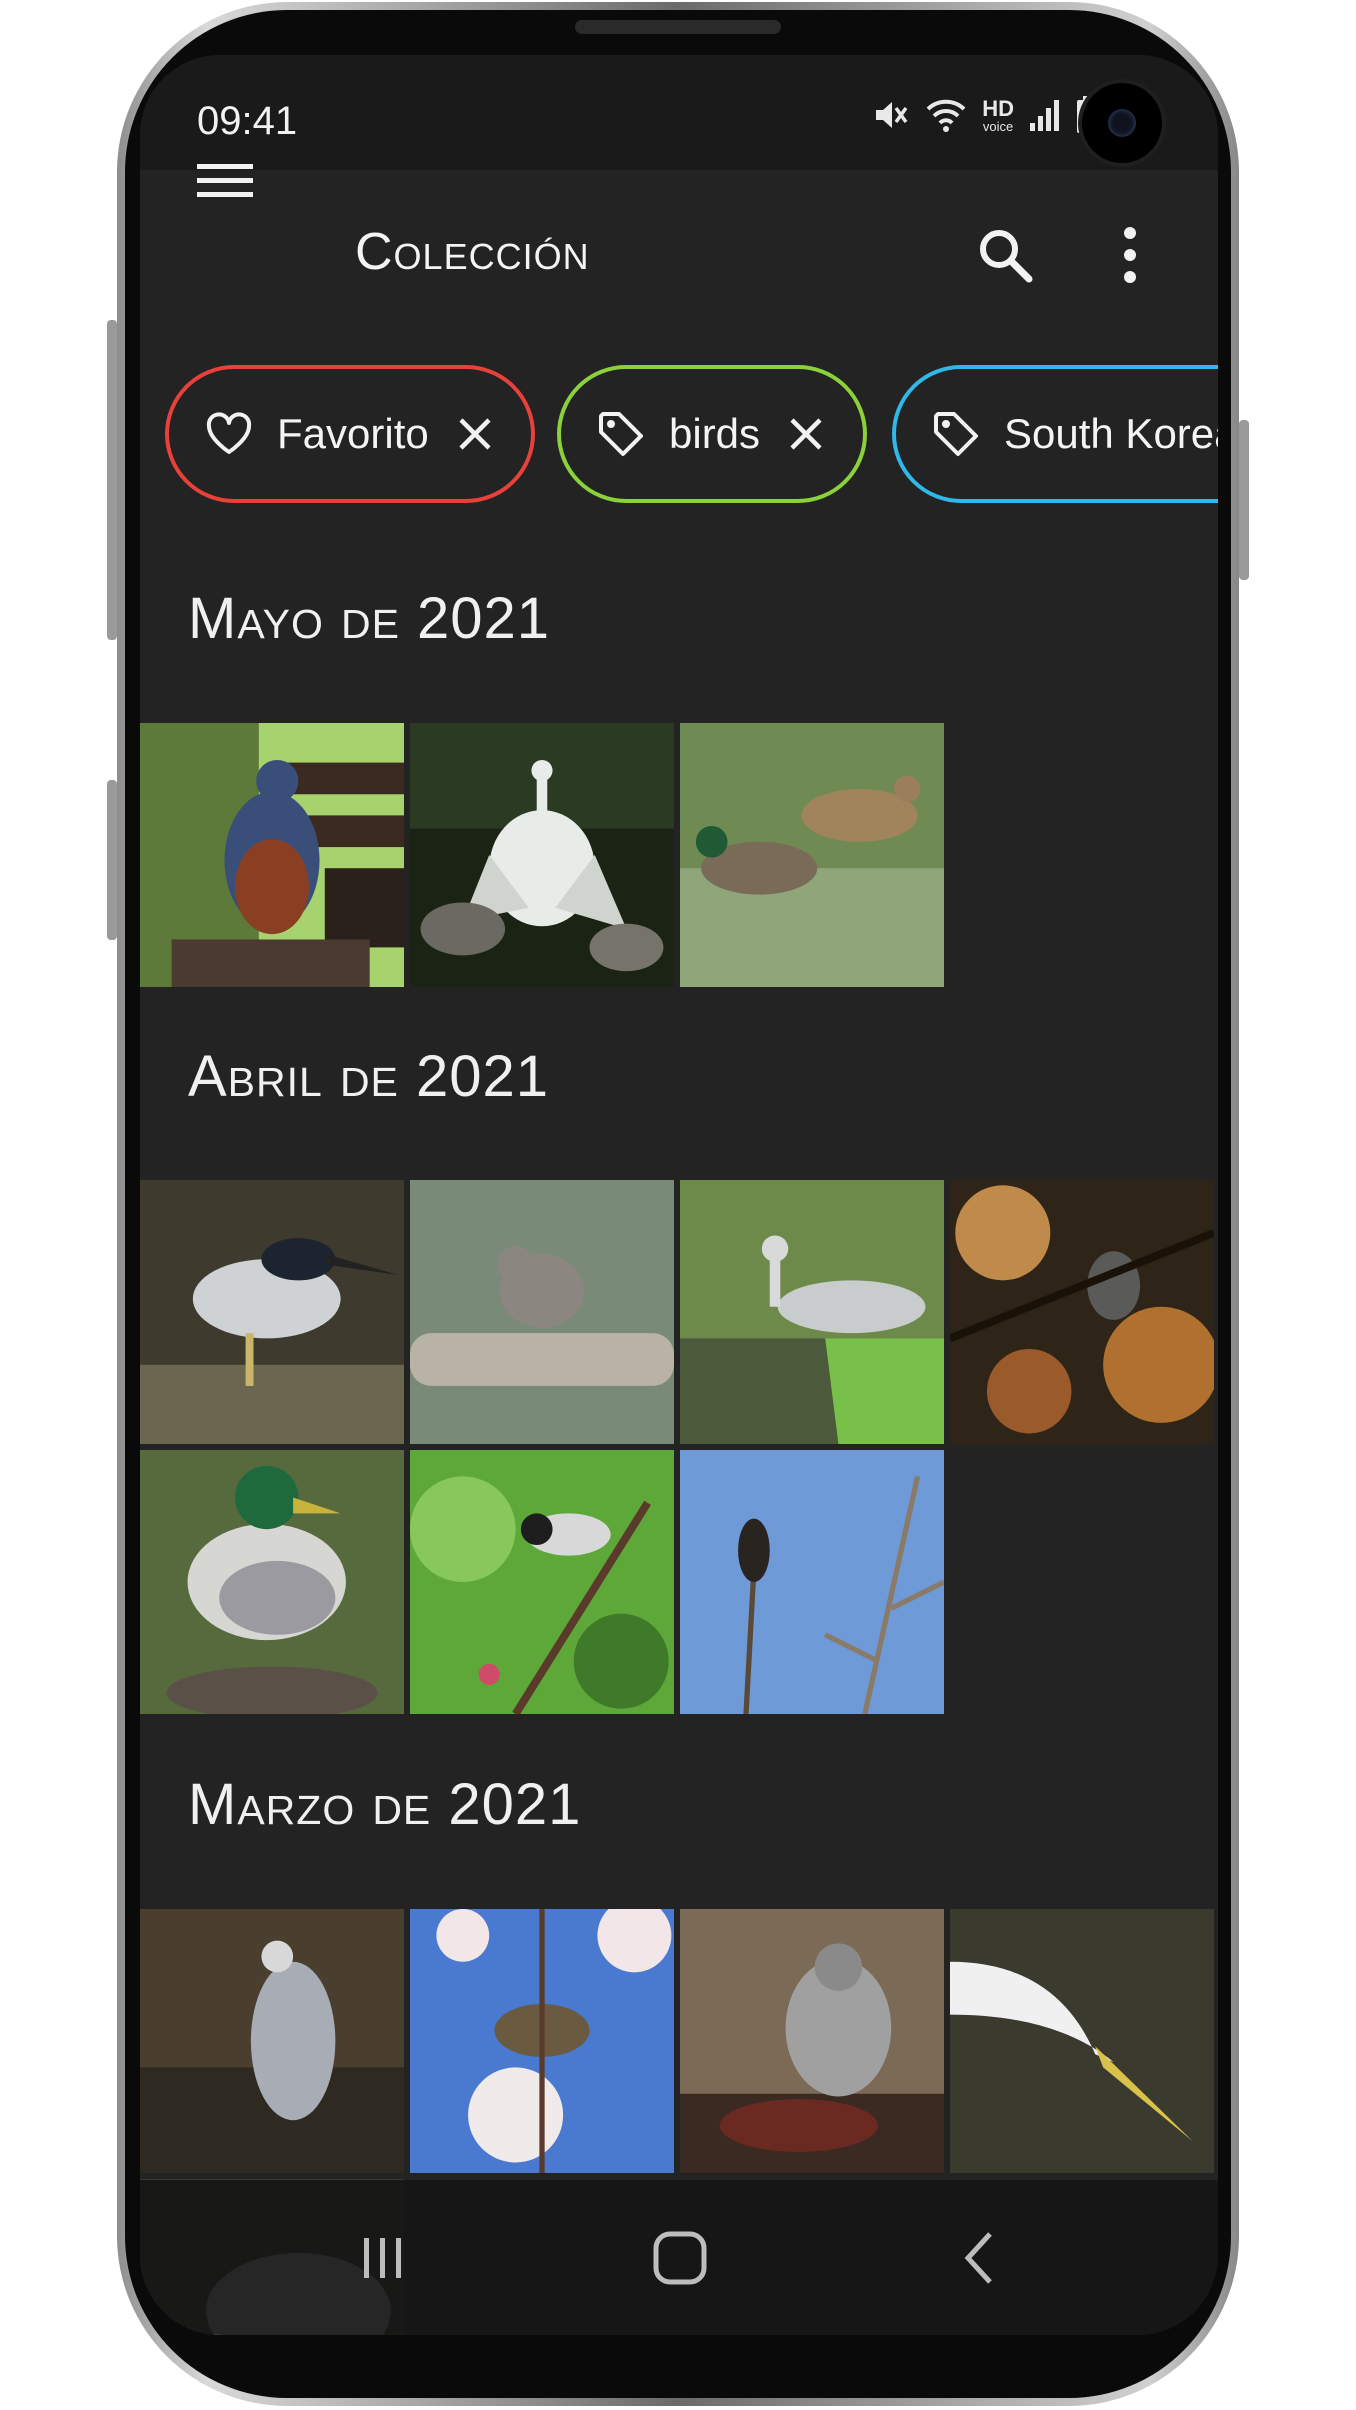 The image size is (1356, 2410). I want to click on night-heron-photo, so click(272, 1312).